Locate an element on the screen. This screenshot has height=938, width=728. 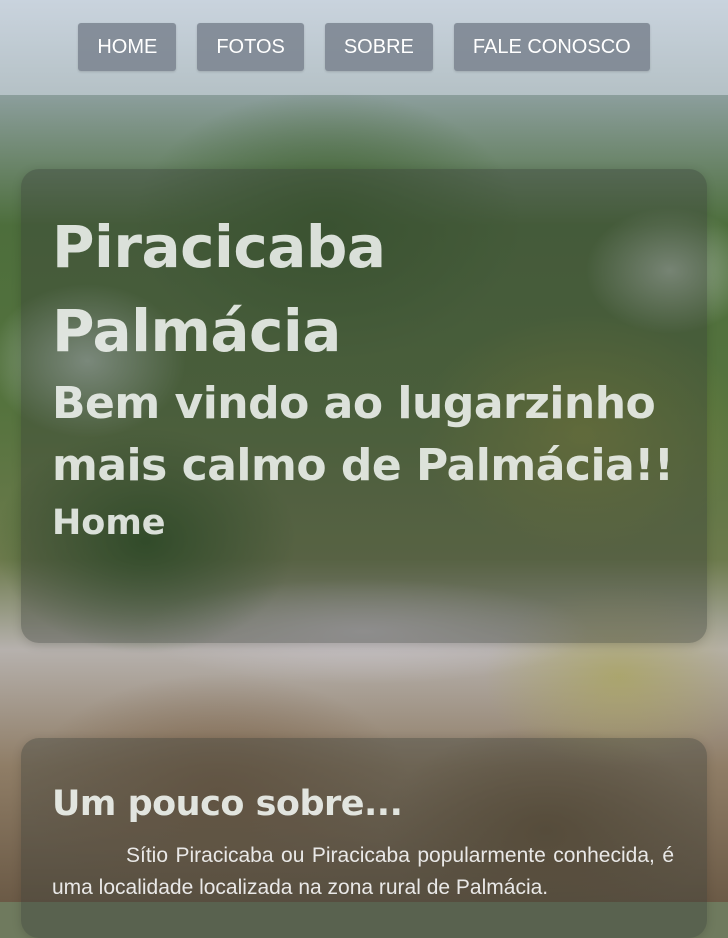
nav-fale-conosco-button: FALE CONOSCO is located at coordinates (551, 47).